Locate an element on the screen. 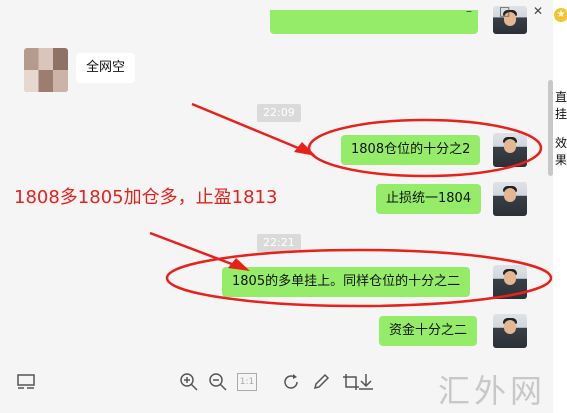 This screenshot has width=567, height=413. contact-avatar is located at coordinates (46, 70).